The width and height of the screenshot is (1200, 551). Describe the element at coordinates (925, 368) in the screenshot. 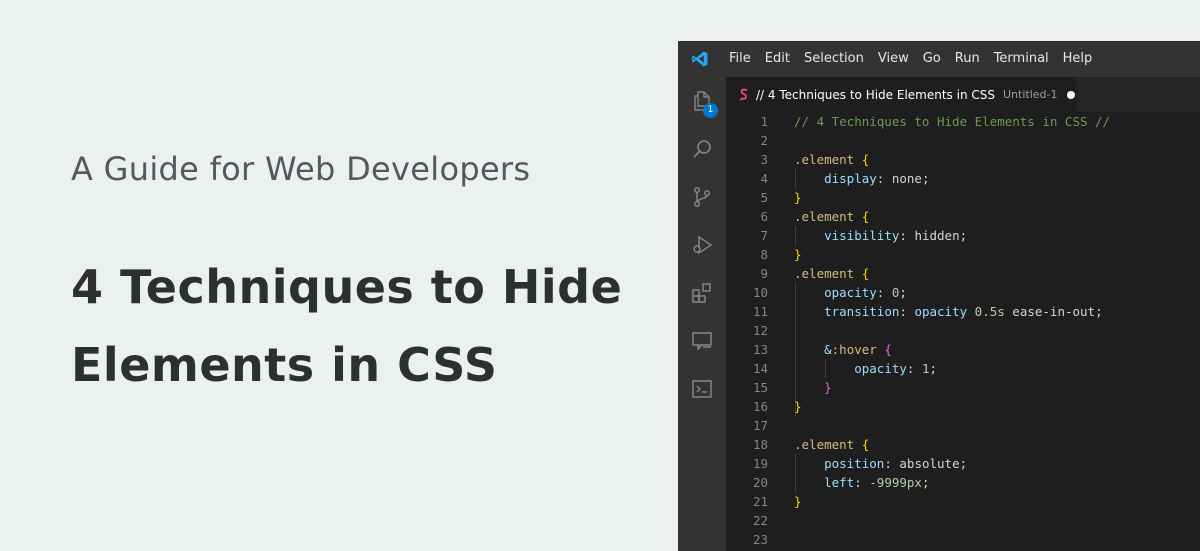

I see `code-token: 1` at that location.